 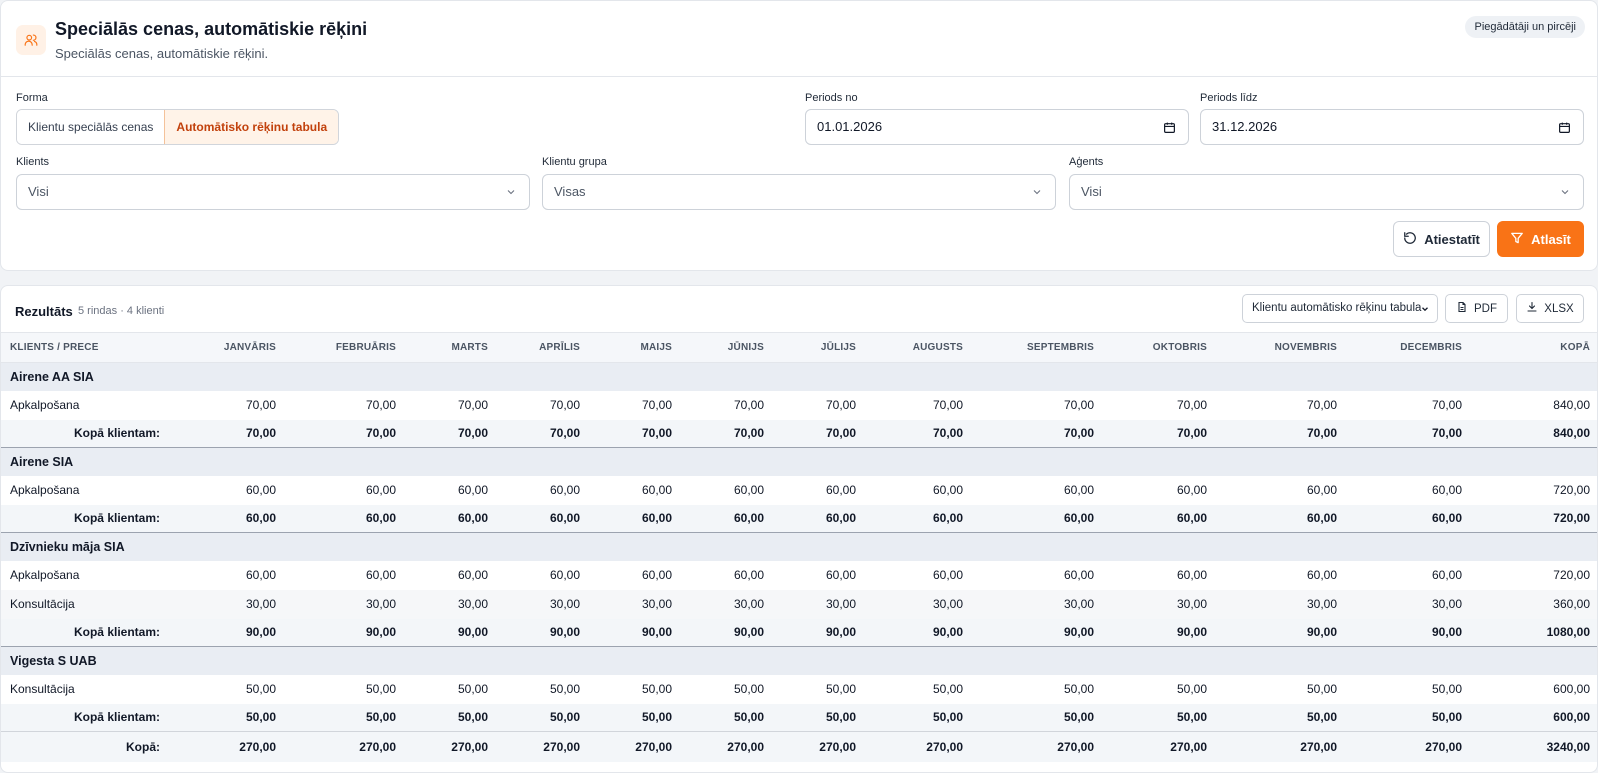 I want to click on page-title: Speciālās cenas, automātiskie rēķini, so click(x=211, y=29).